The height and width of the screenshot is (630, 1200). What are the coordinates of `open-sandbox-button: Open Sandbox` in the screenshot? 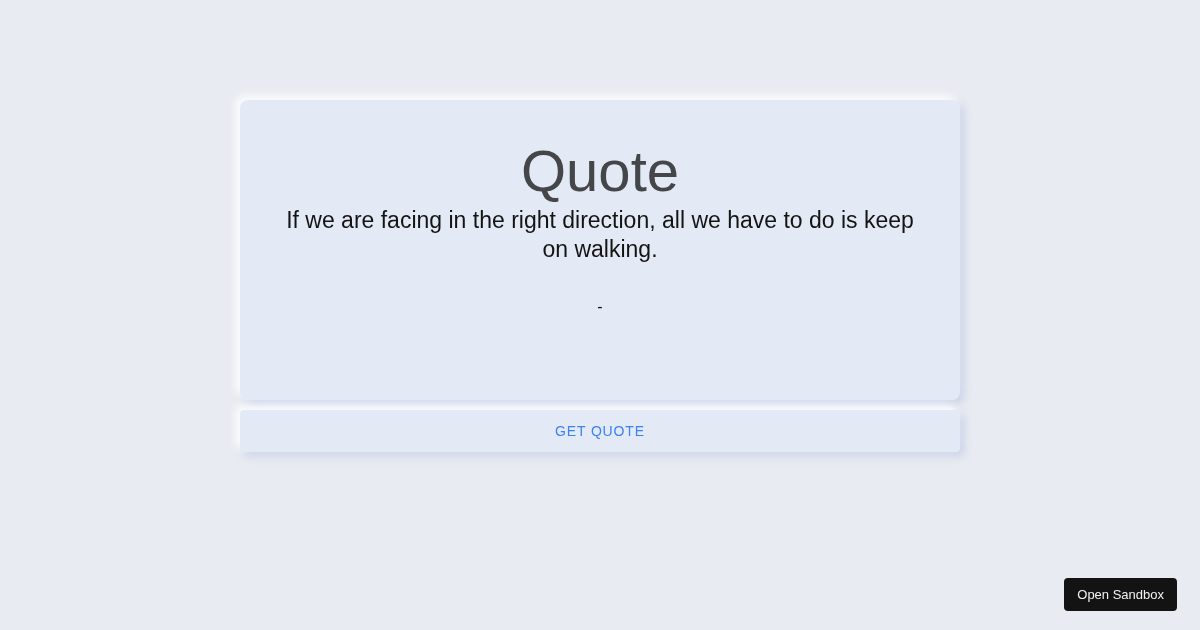 It's located at (1120, 594).